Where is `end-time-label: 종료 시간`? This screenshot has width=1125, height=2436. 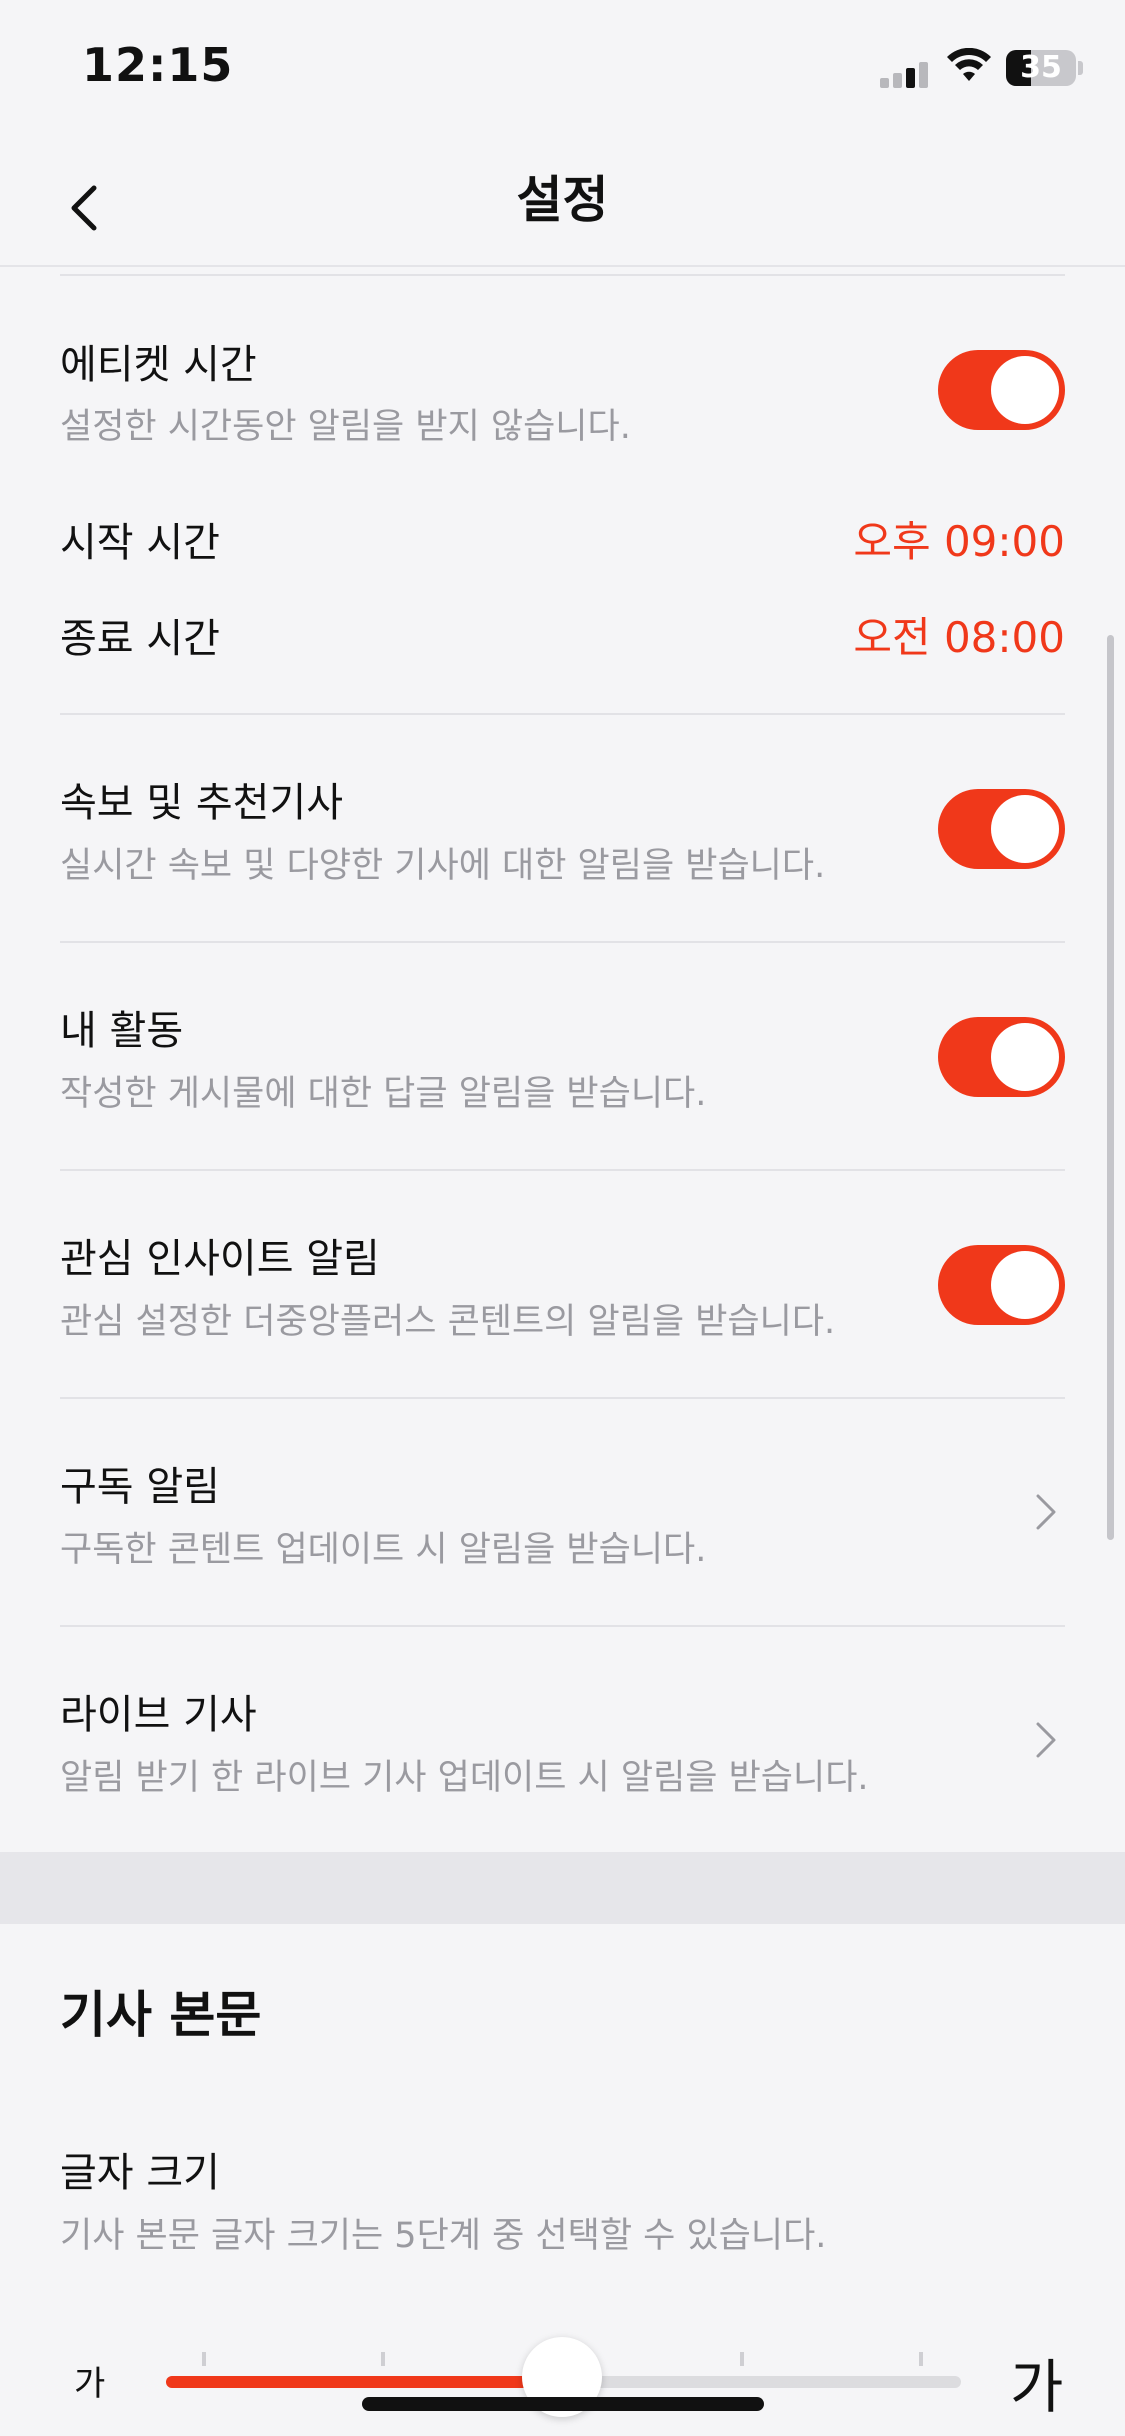 end-time-label: 종료 시간 is located at coordinates (140, 639).